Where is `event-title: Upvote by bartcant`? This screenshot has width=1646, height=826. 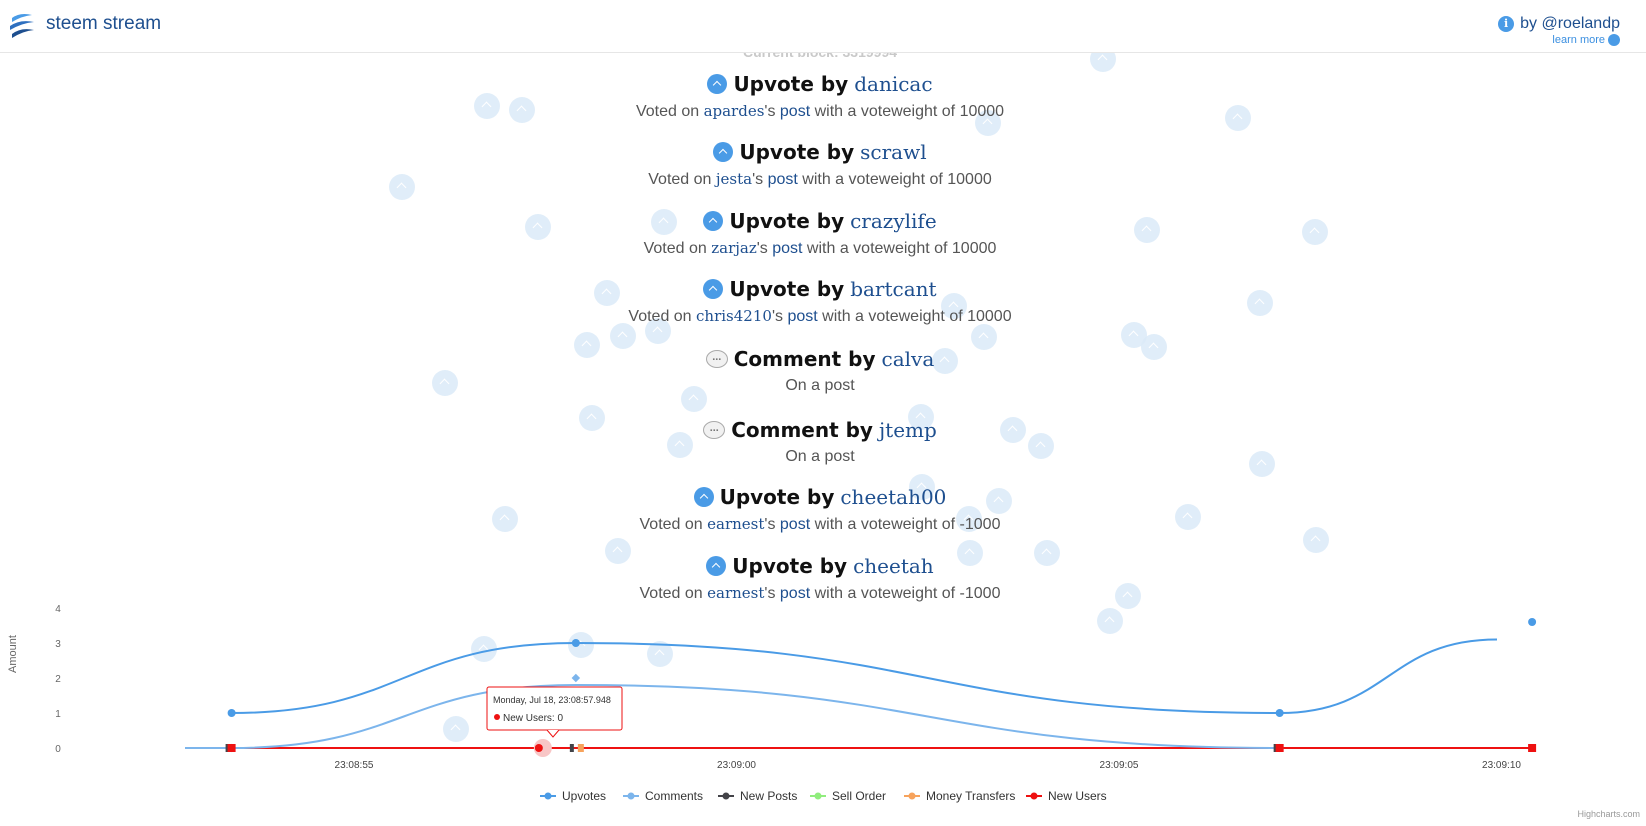
event-title: Upvote by bartcant is located at coordinates (820, 289).